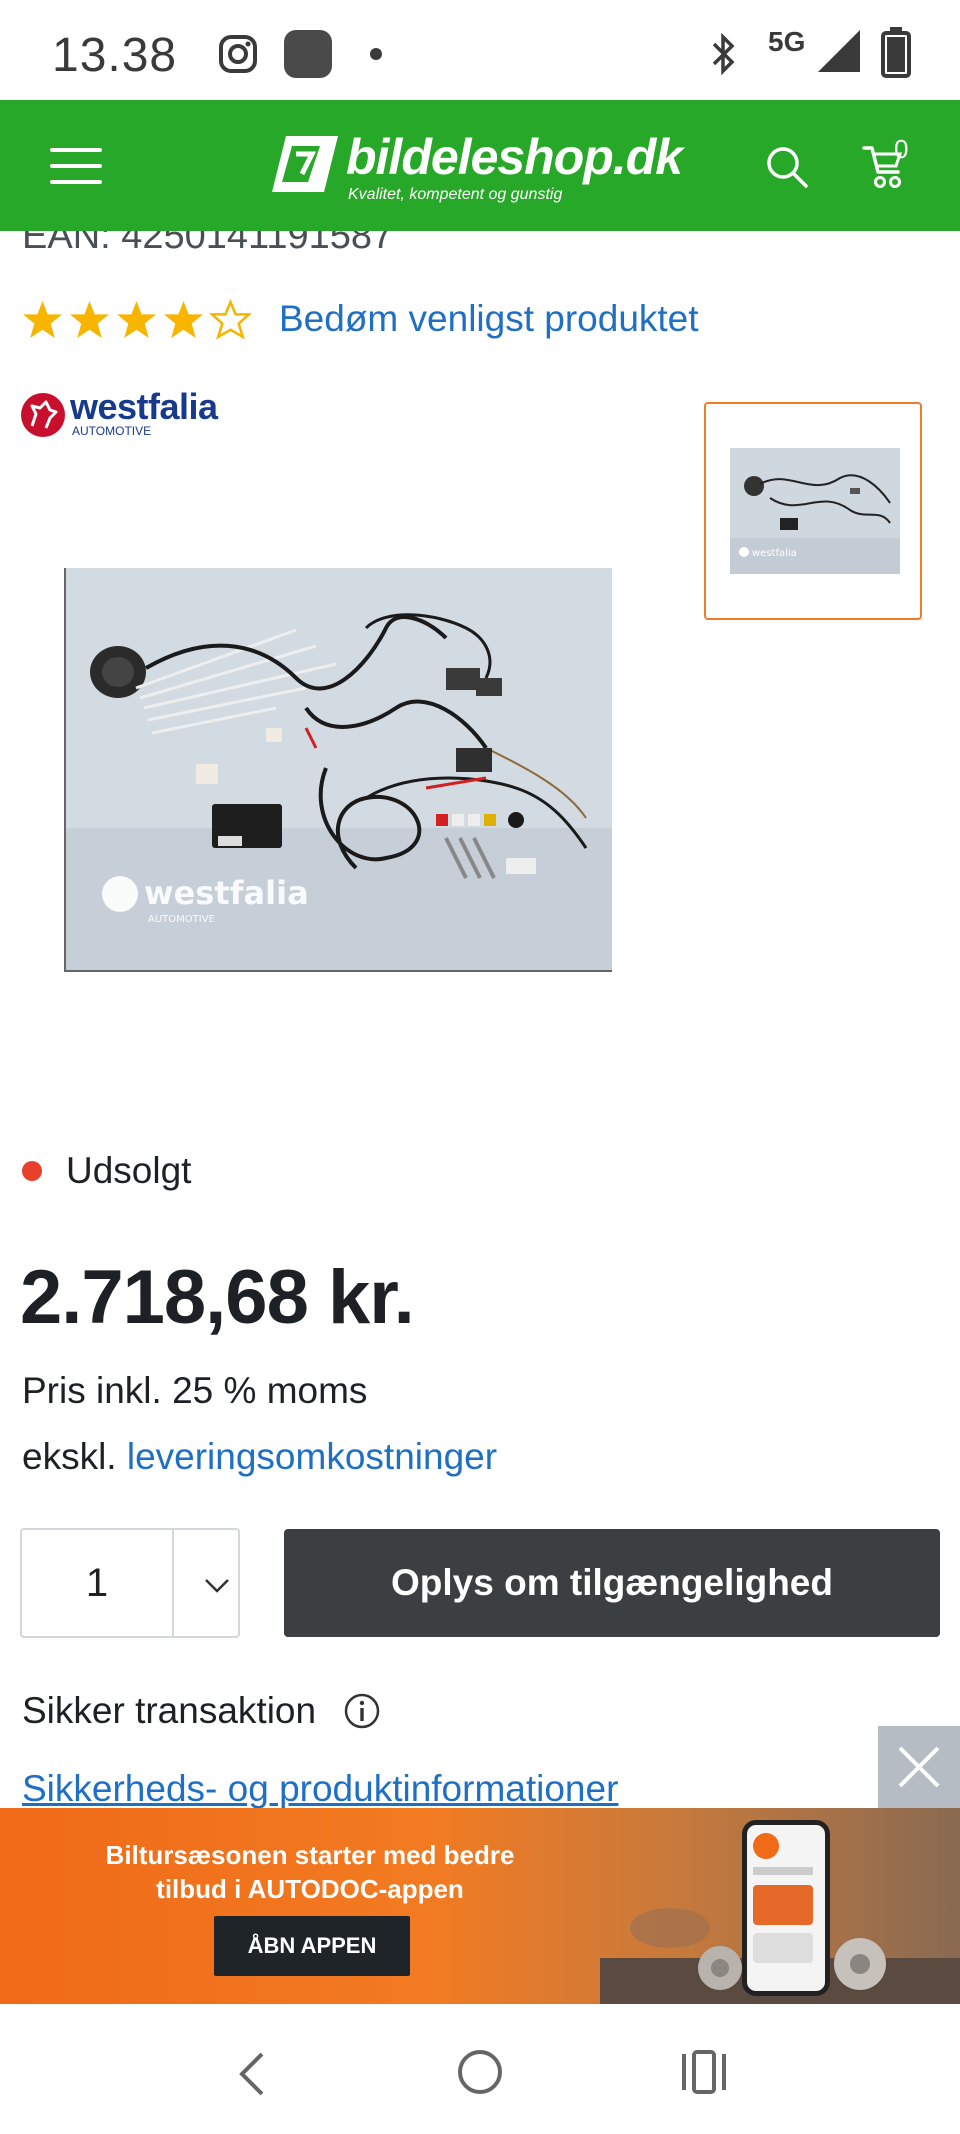  Describe the element at coordinates (76, 166) in the screenshot. I see `menu-icon` at that location.